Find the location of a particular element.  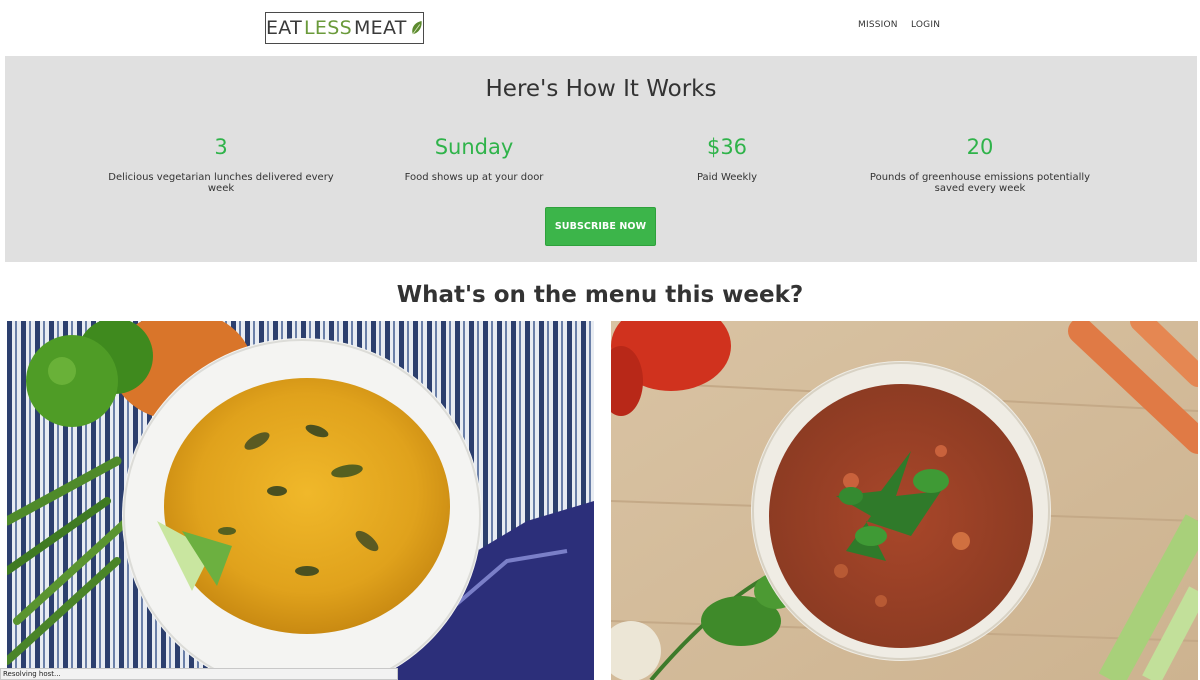

site-logo: EAT LESS MEAT is located at coordinates (344, 28).